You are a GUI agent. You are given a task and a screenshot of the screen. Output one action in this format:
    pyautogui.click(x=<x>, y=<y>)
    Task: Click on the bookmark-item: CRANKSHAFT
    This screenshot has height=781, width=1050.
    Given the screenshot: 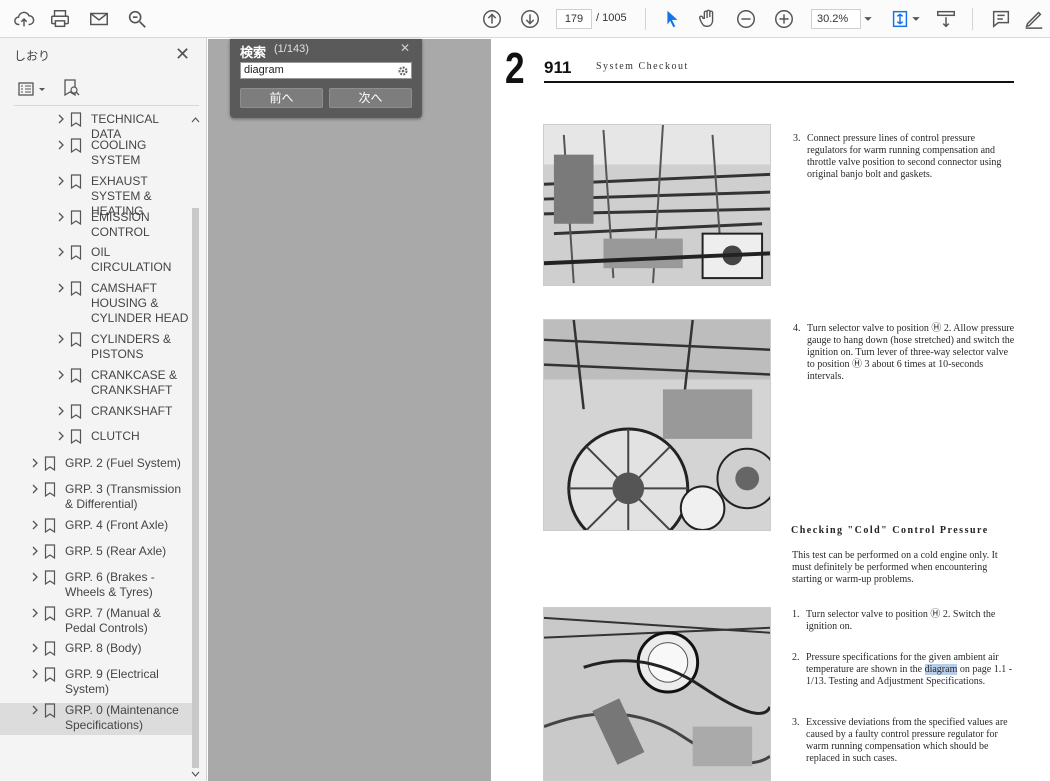 What is the action you would take?
    pyautogui.click(x=97, y=412)
    